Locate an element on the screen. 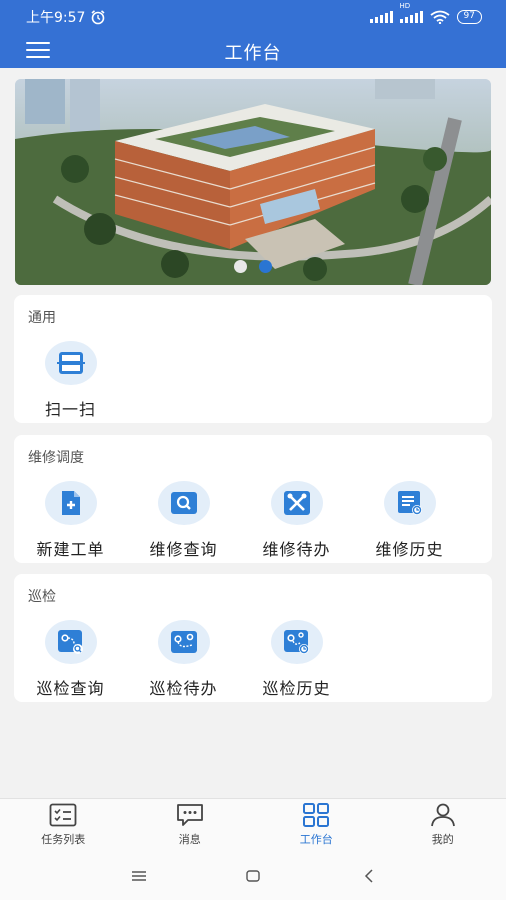 Image resolution: width=506 pixels, height=900 pixels. repair-history-button: 维修历史 is located at coordinates (409, 520).